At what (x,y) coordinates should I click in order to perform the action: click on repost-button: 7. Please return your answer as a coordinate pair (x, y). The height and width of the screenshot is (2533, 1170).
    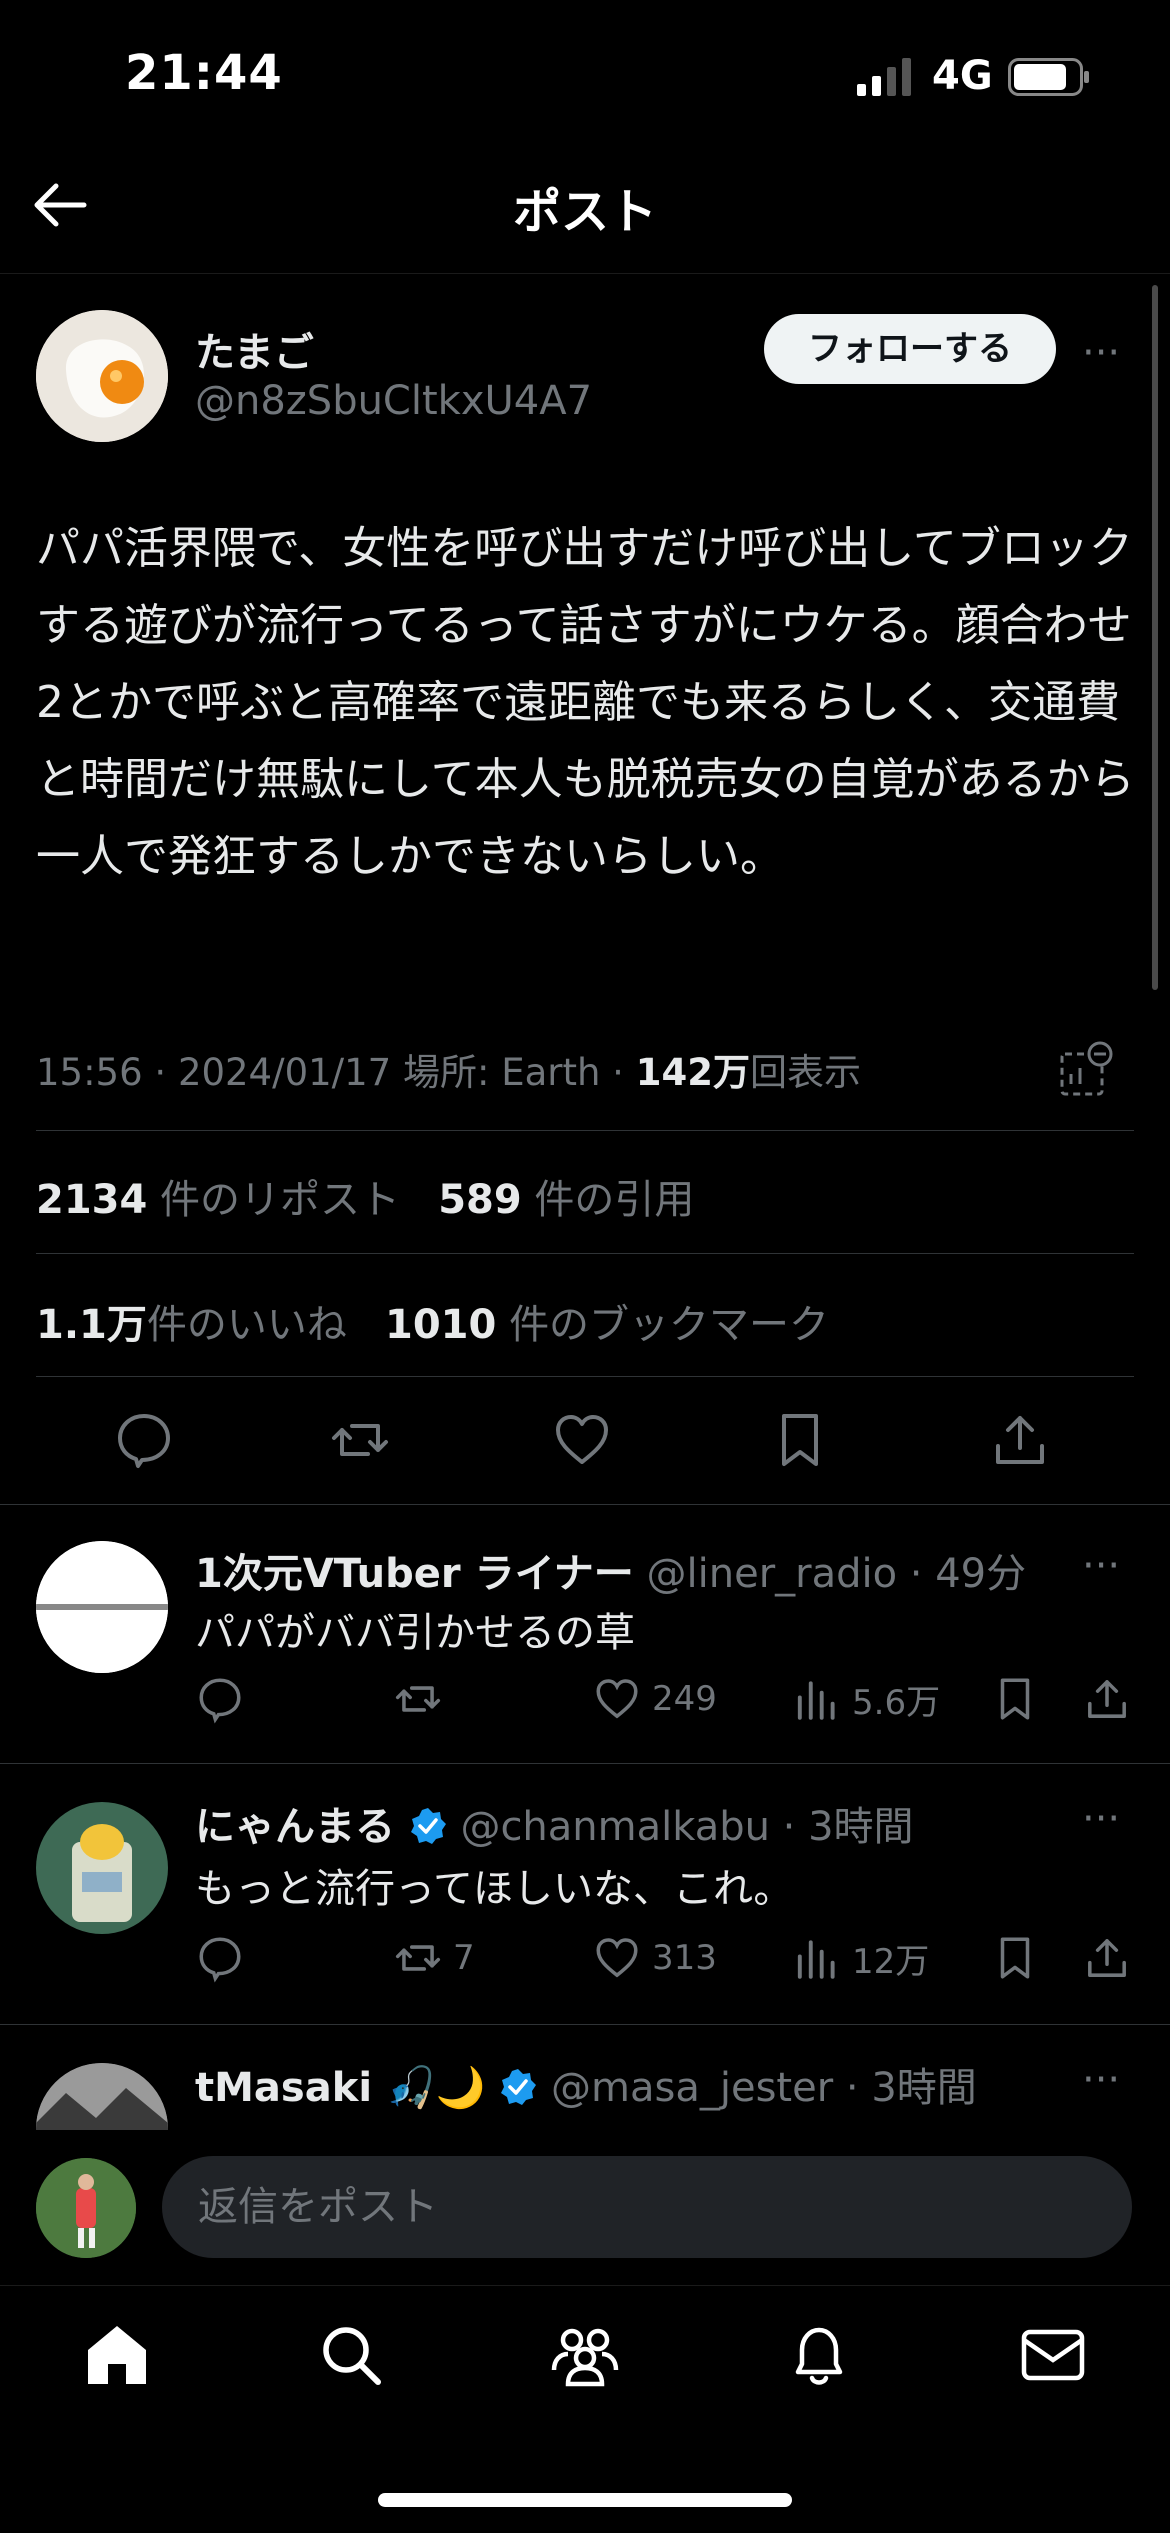
    Looking at the image, I should click on (434, 1958).